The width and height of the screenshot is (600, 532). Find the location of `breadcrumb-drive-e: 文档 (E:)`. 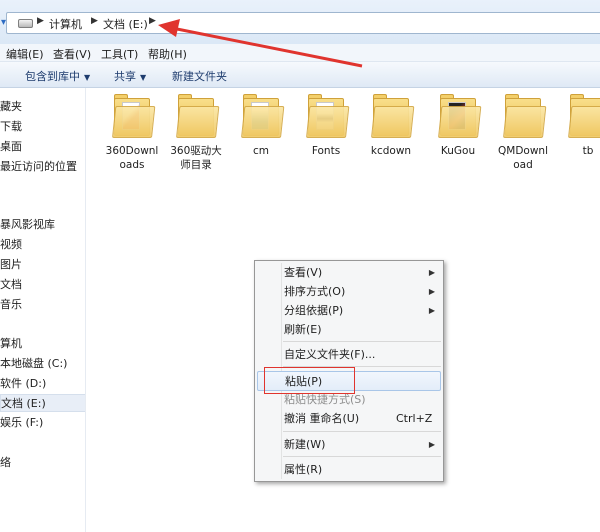

breadcrumb-drive-e: 文档 (E:) is located at coordinates (125, 24).